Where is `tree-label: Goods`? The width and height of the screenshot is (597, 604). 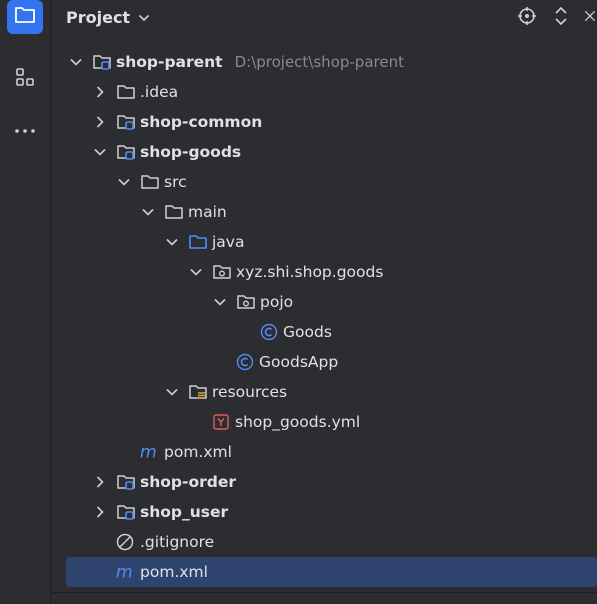 tree-label: Goods is located at coordinates (307, 332).